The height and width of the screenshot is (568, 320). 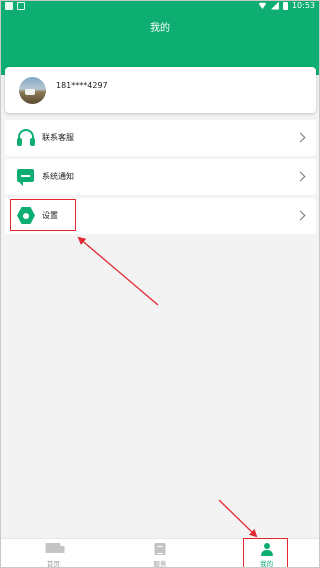 What do you see at coordinates (21, 6) in the screenshot?
I see `app-notification-icon` at bounding box center [21, 6].